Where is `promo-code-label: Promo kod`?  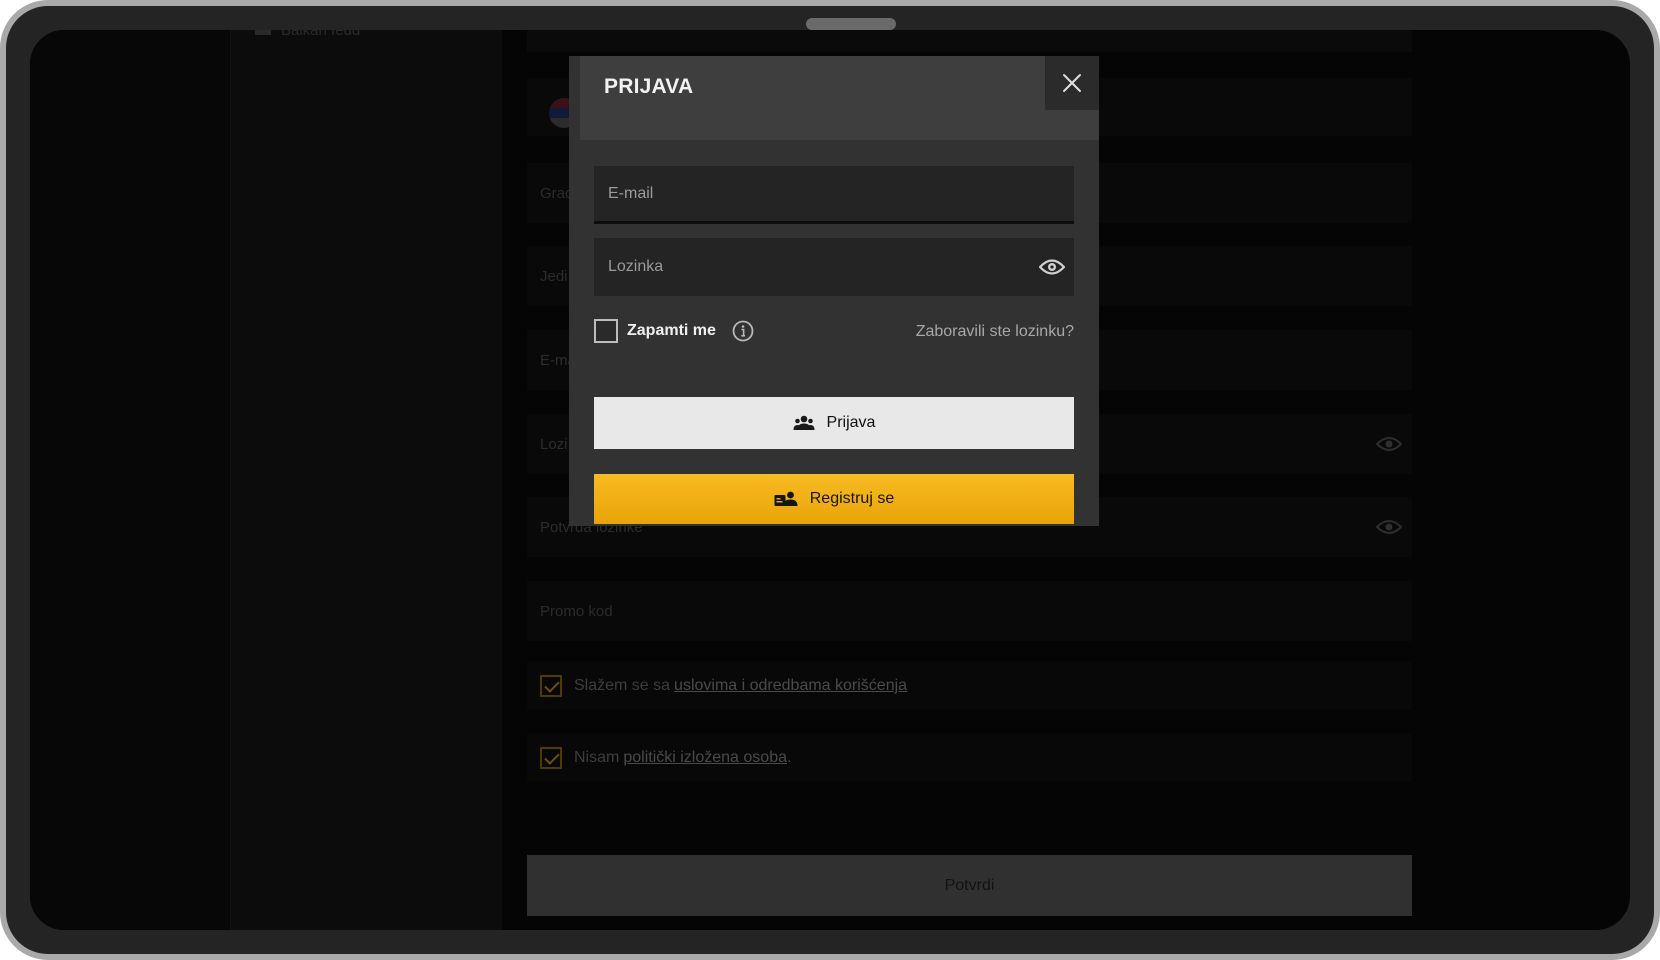
promo-code-label: Promo kod is located at coordinates (576, 611).